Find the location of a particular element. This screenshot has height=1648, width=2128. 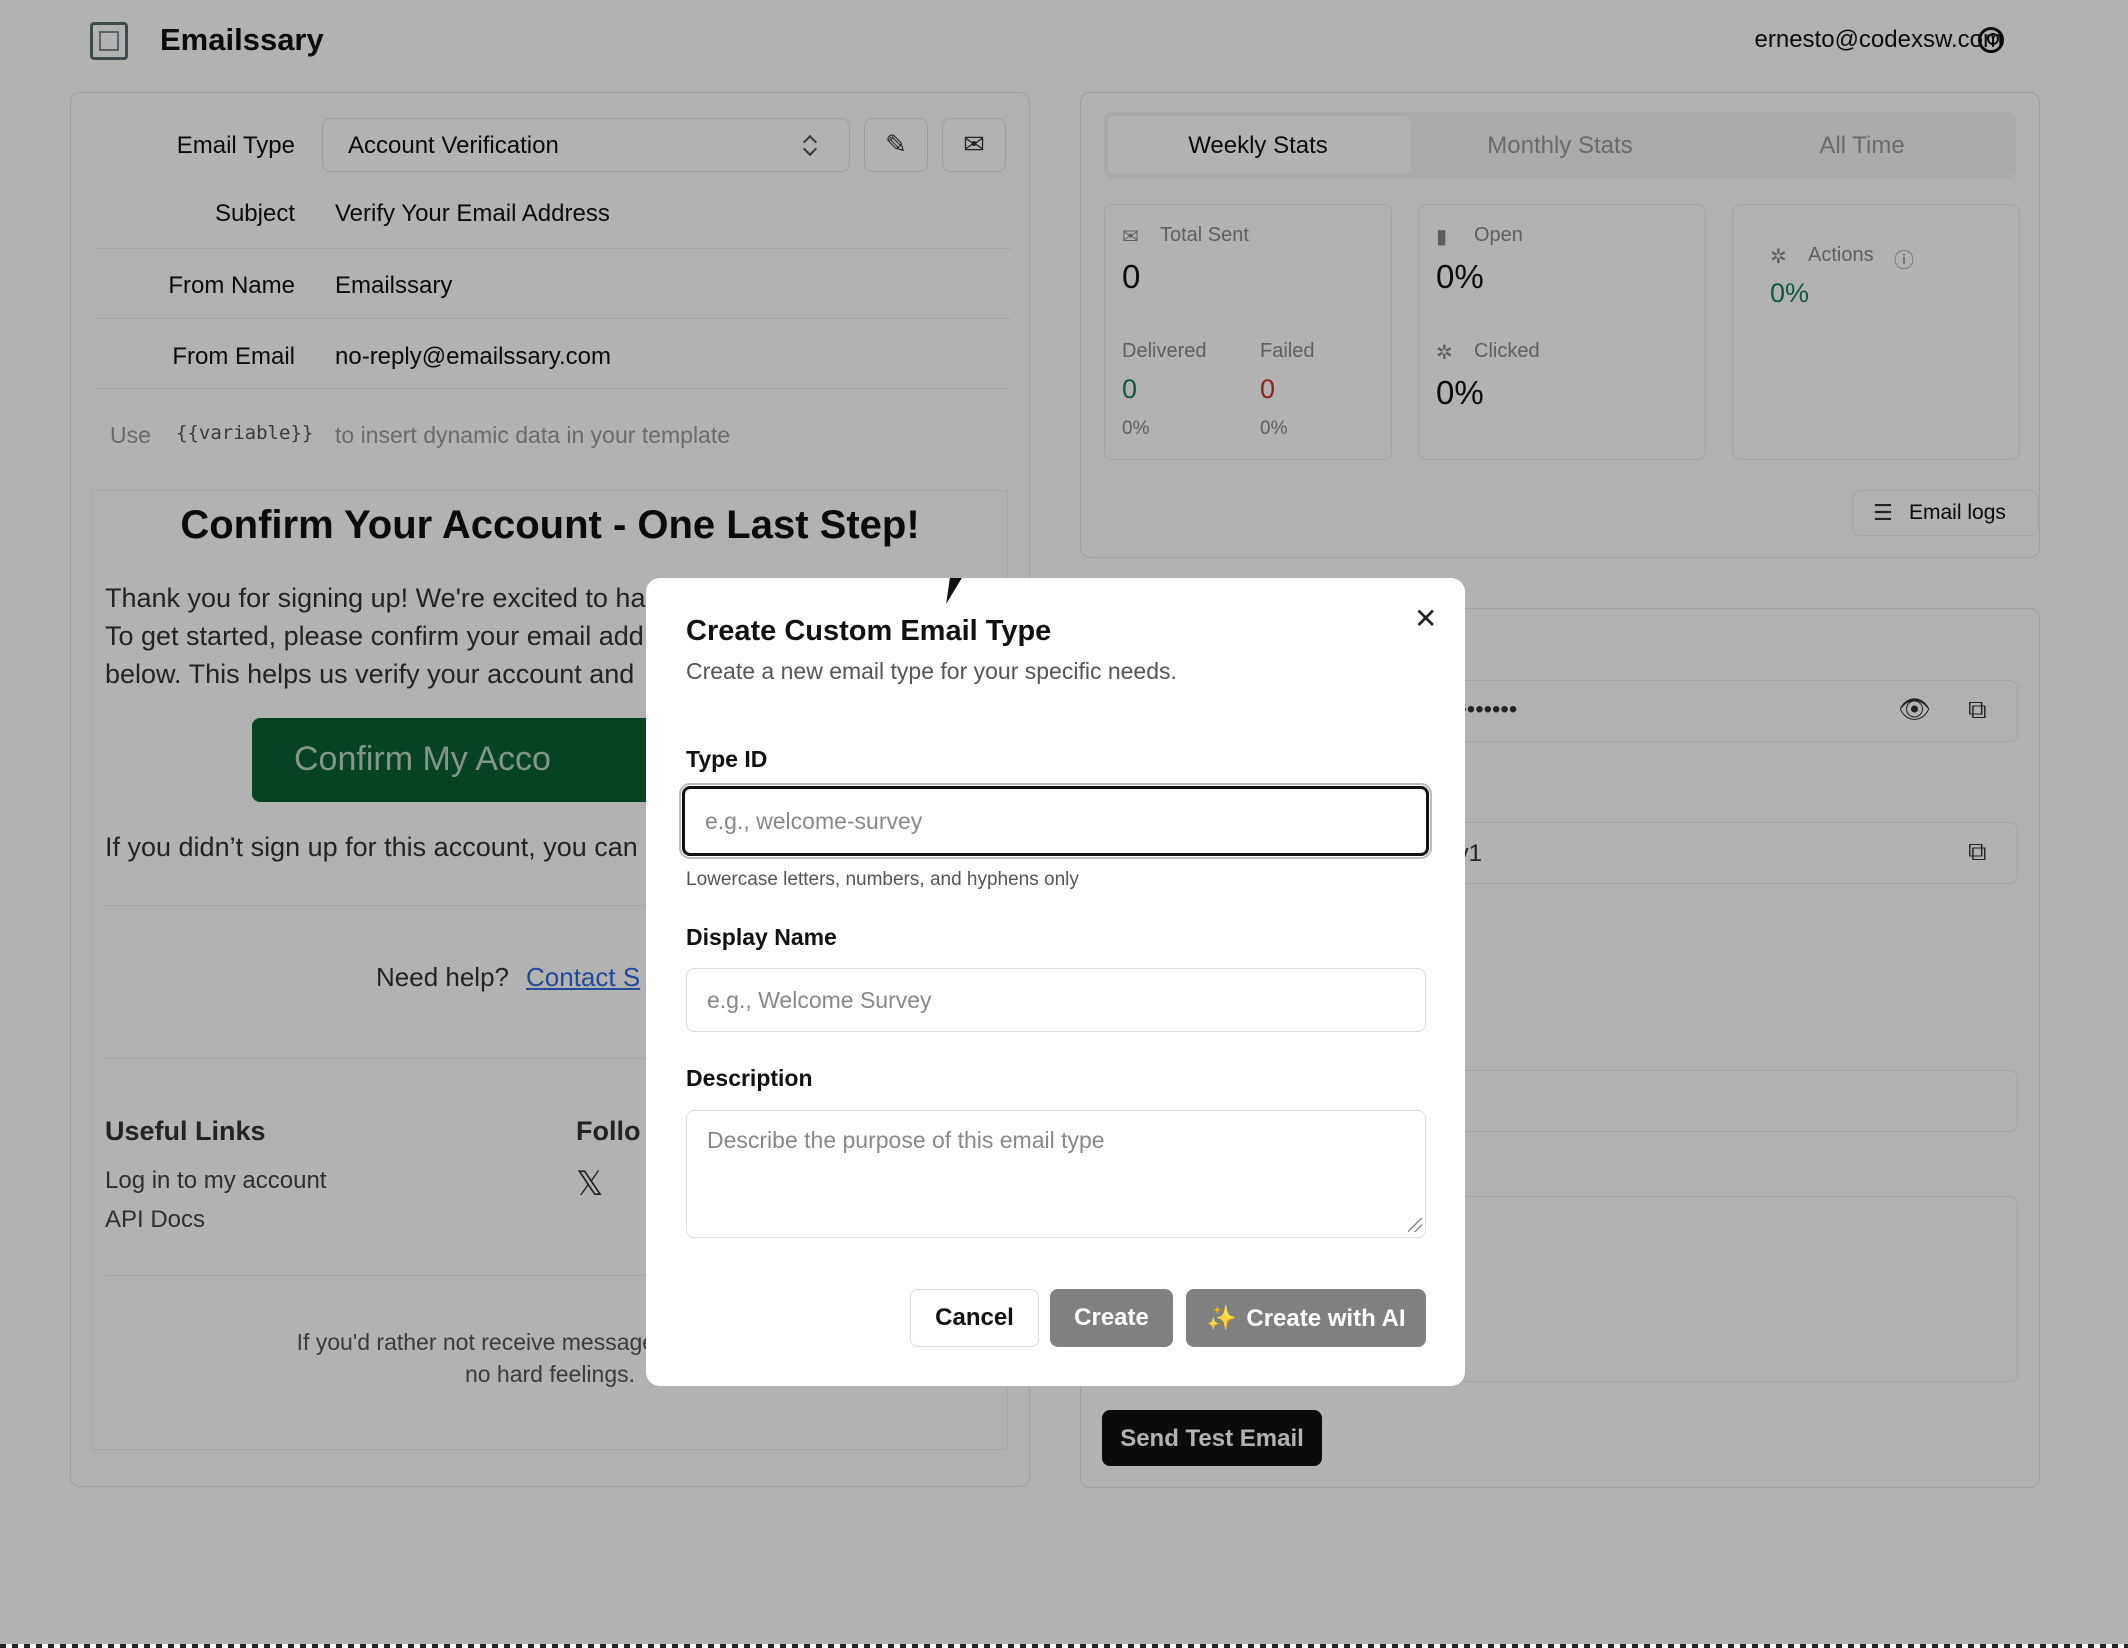

close-icon: ✕ is located at coordinates (1425, 618).